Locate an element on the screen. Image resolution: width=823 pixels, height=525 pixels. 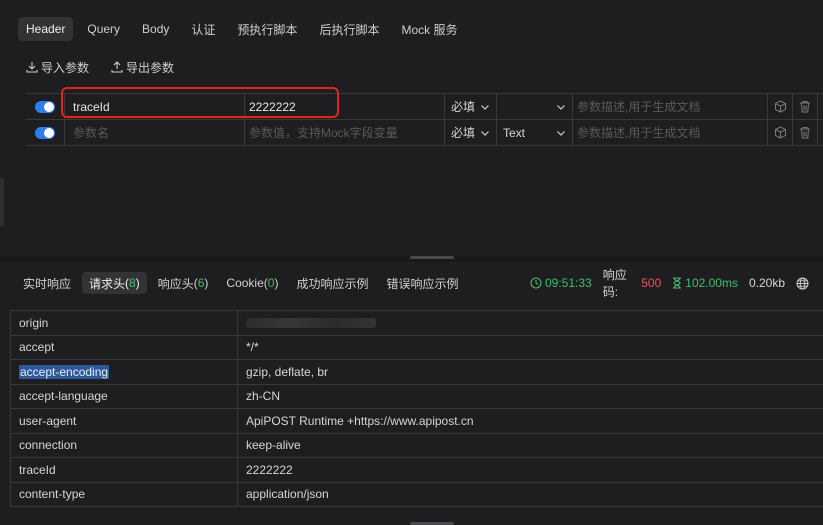
export-icon is located at coordinates (117, 67).